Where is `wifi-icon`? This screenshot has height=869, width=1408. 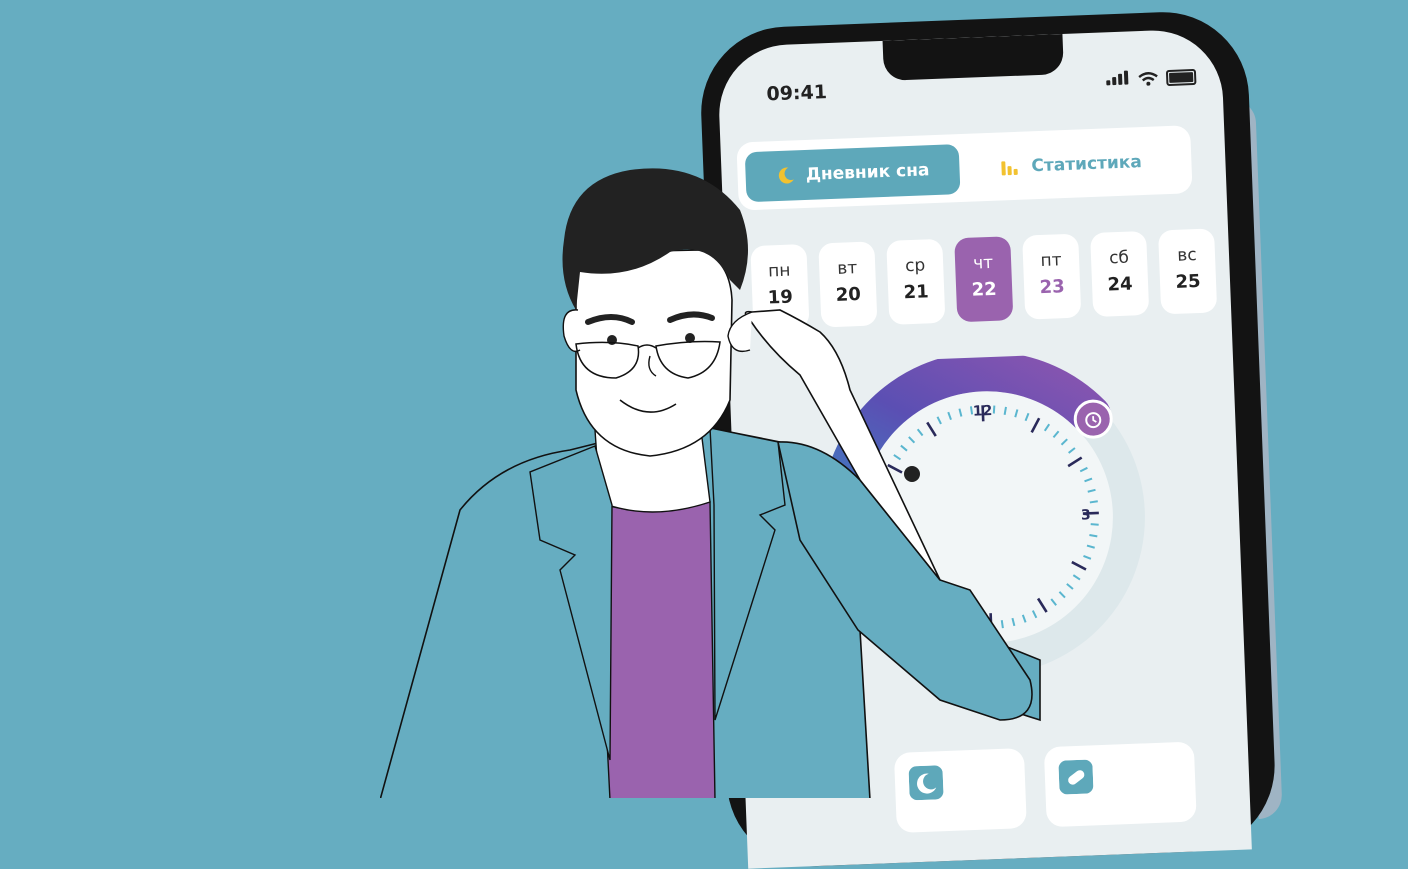 wifi-icon is located at coordinates (1148, 78).